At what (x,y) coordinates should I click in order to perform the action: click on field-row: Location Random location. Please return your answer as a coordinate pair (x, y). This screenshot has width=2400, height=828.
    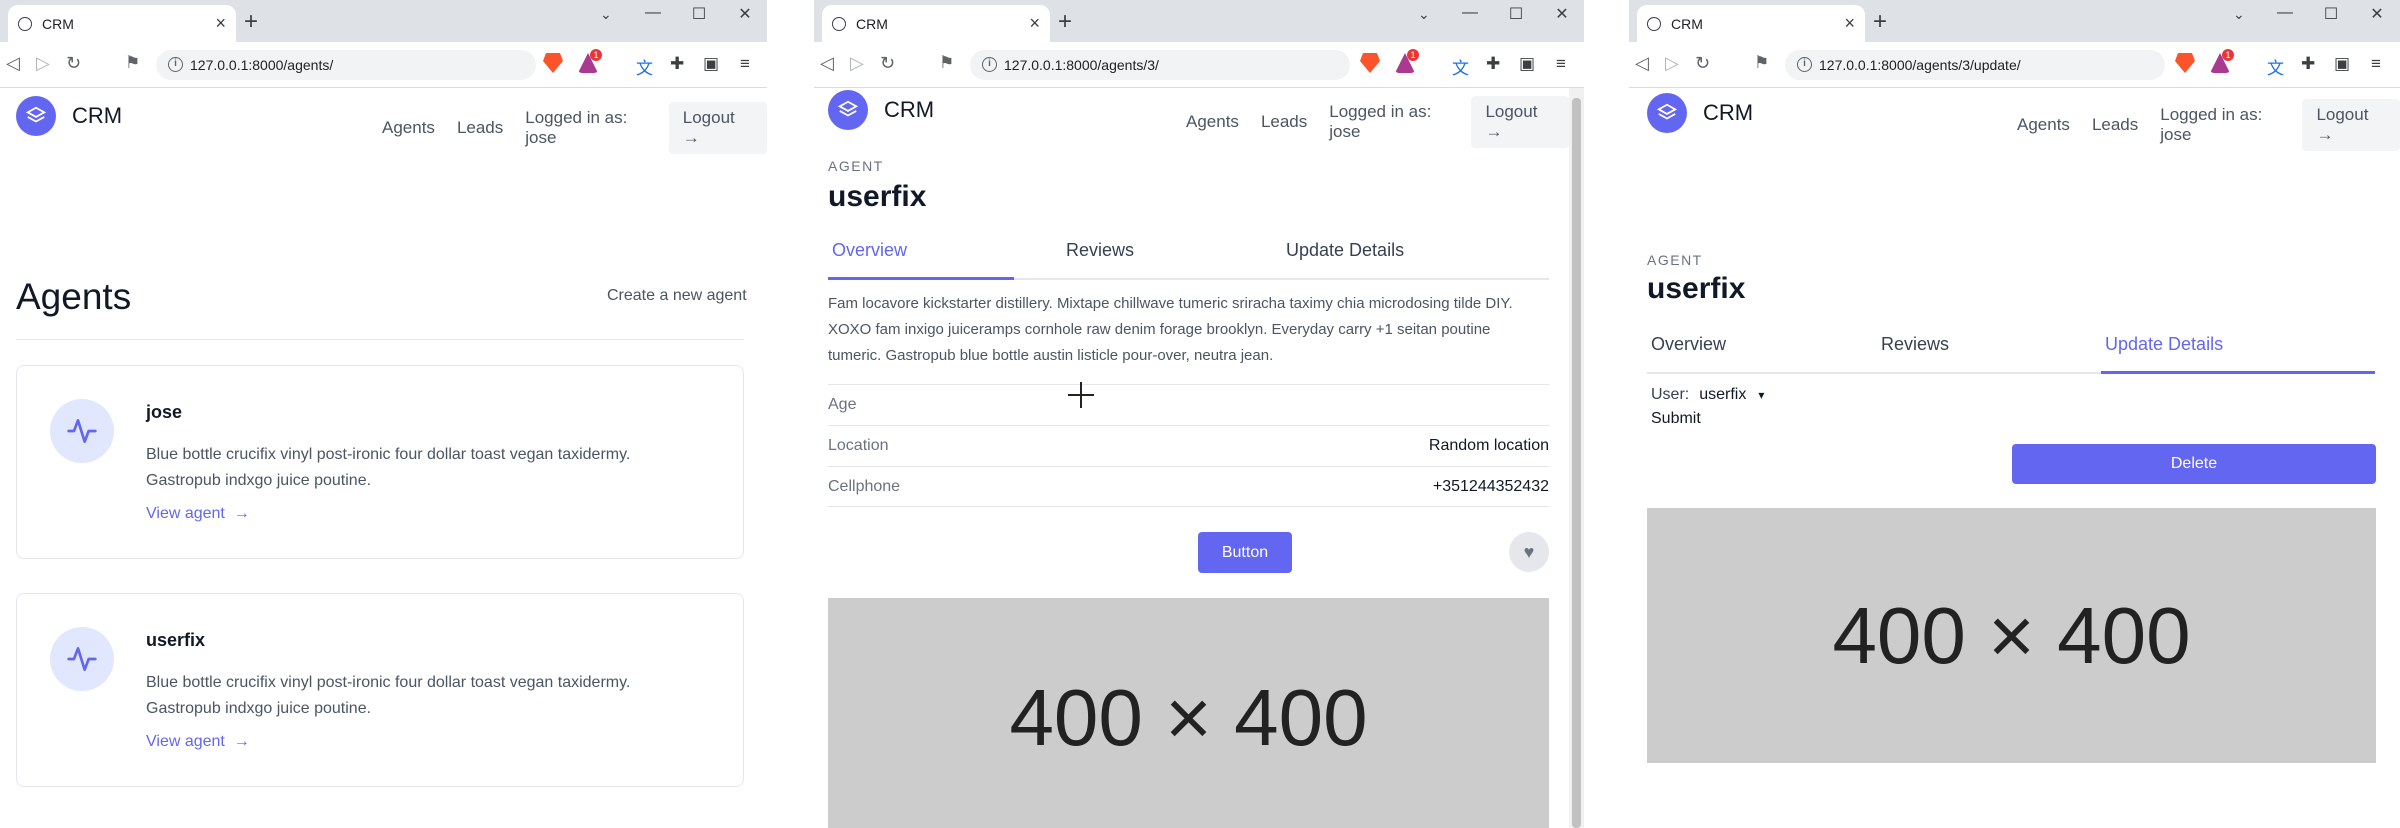
    Looking at the image, I should click on (1188, 445).